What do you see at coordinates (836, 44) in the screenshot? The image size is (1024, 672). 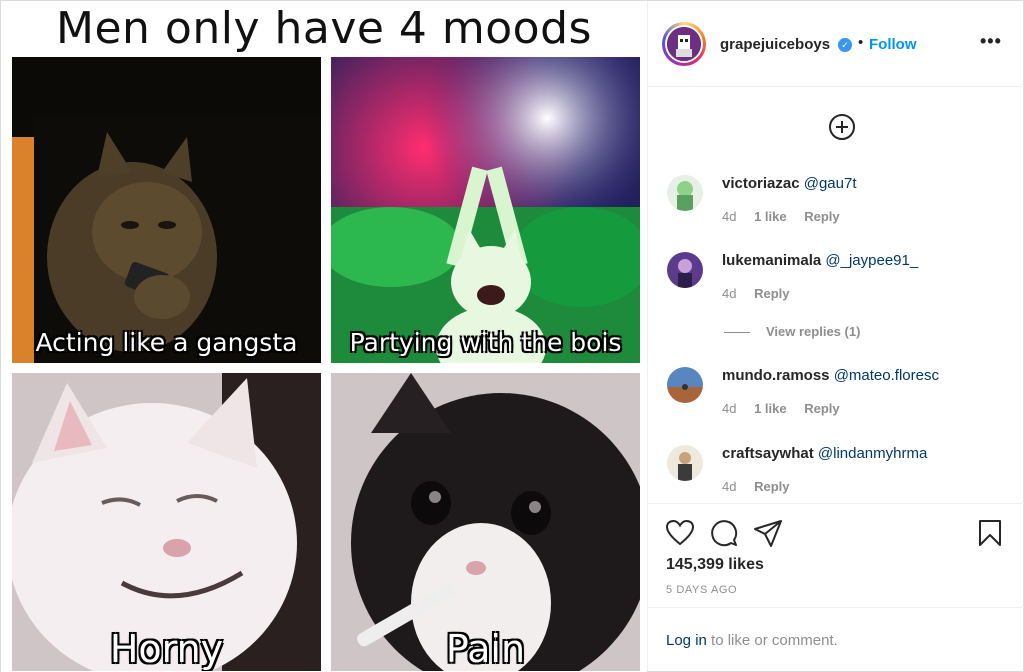 I see `post-header: grapejuiceboys ✓ • Follow •••` at bounding box center [836, 44].